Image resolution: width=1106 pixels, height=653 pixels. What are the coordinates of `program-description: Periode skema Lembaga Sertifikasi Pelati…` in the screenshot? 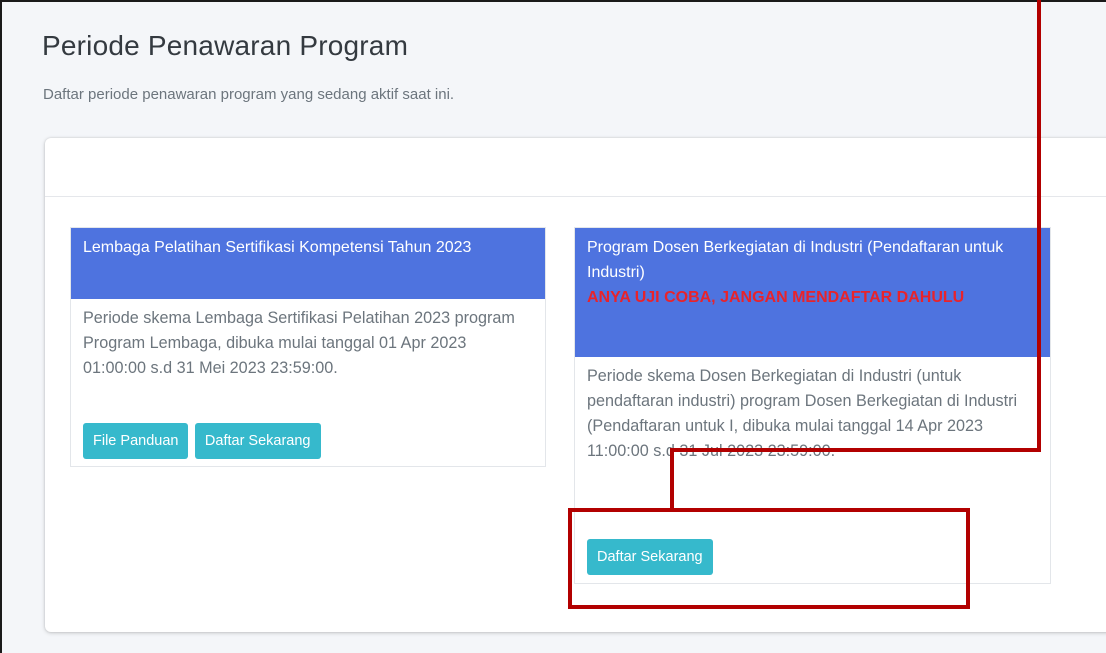 It's located at (299, 343).